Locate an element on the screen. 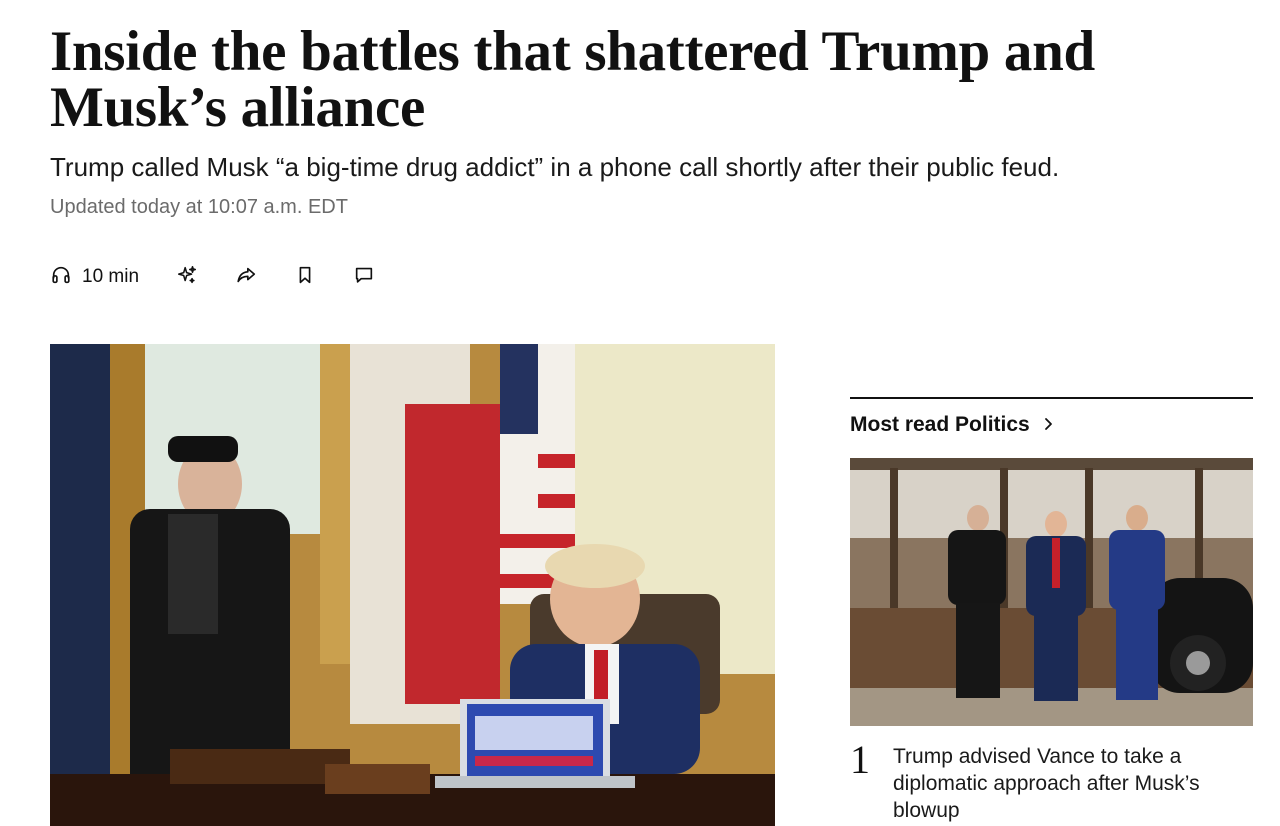 This screenshot has width=1280, height=826. listen-duration: 10 min is located at coordinates (111, 276).